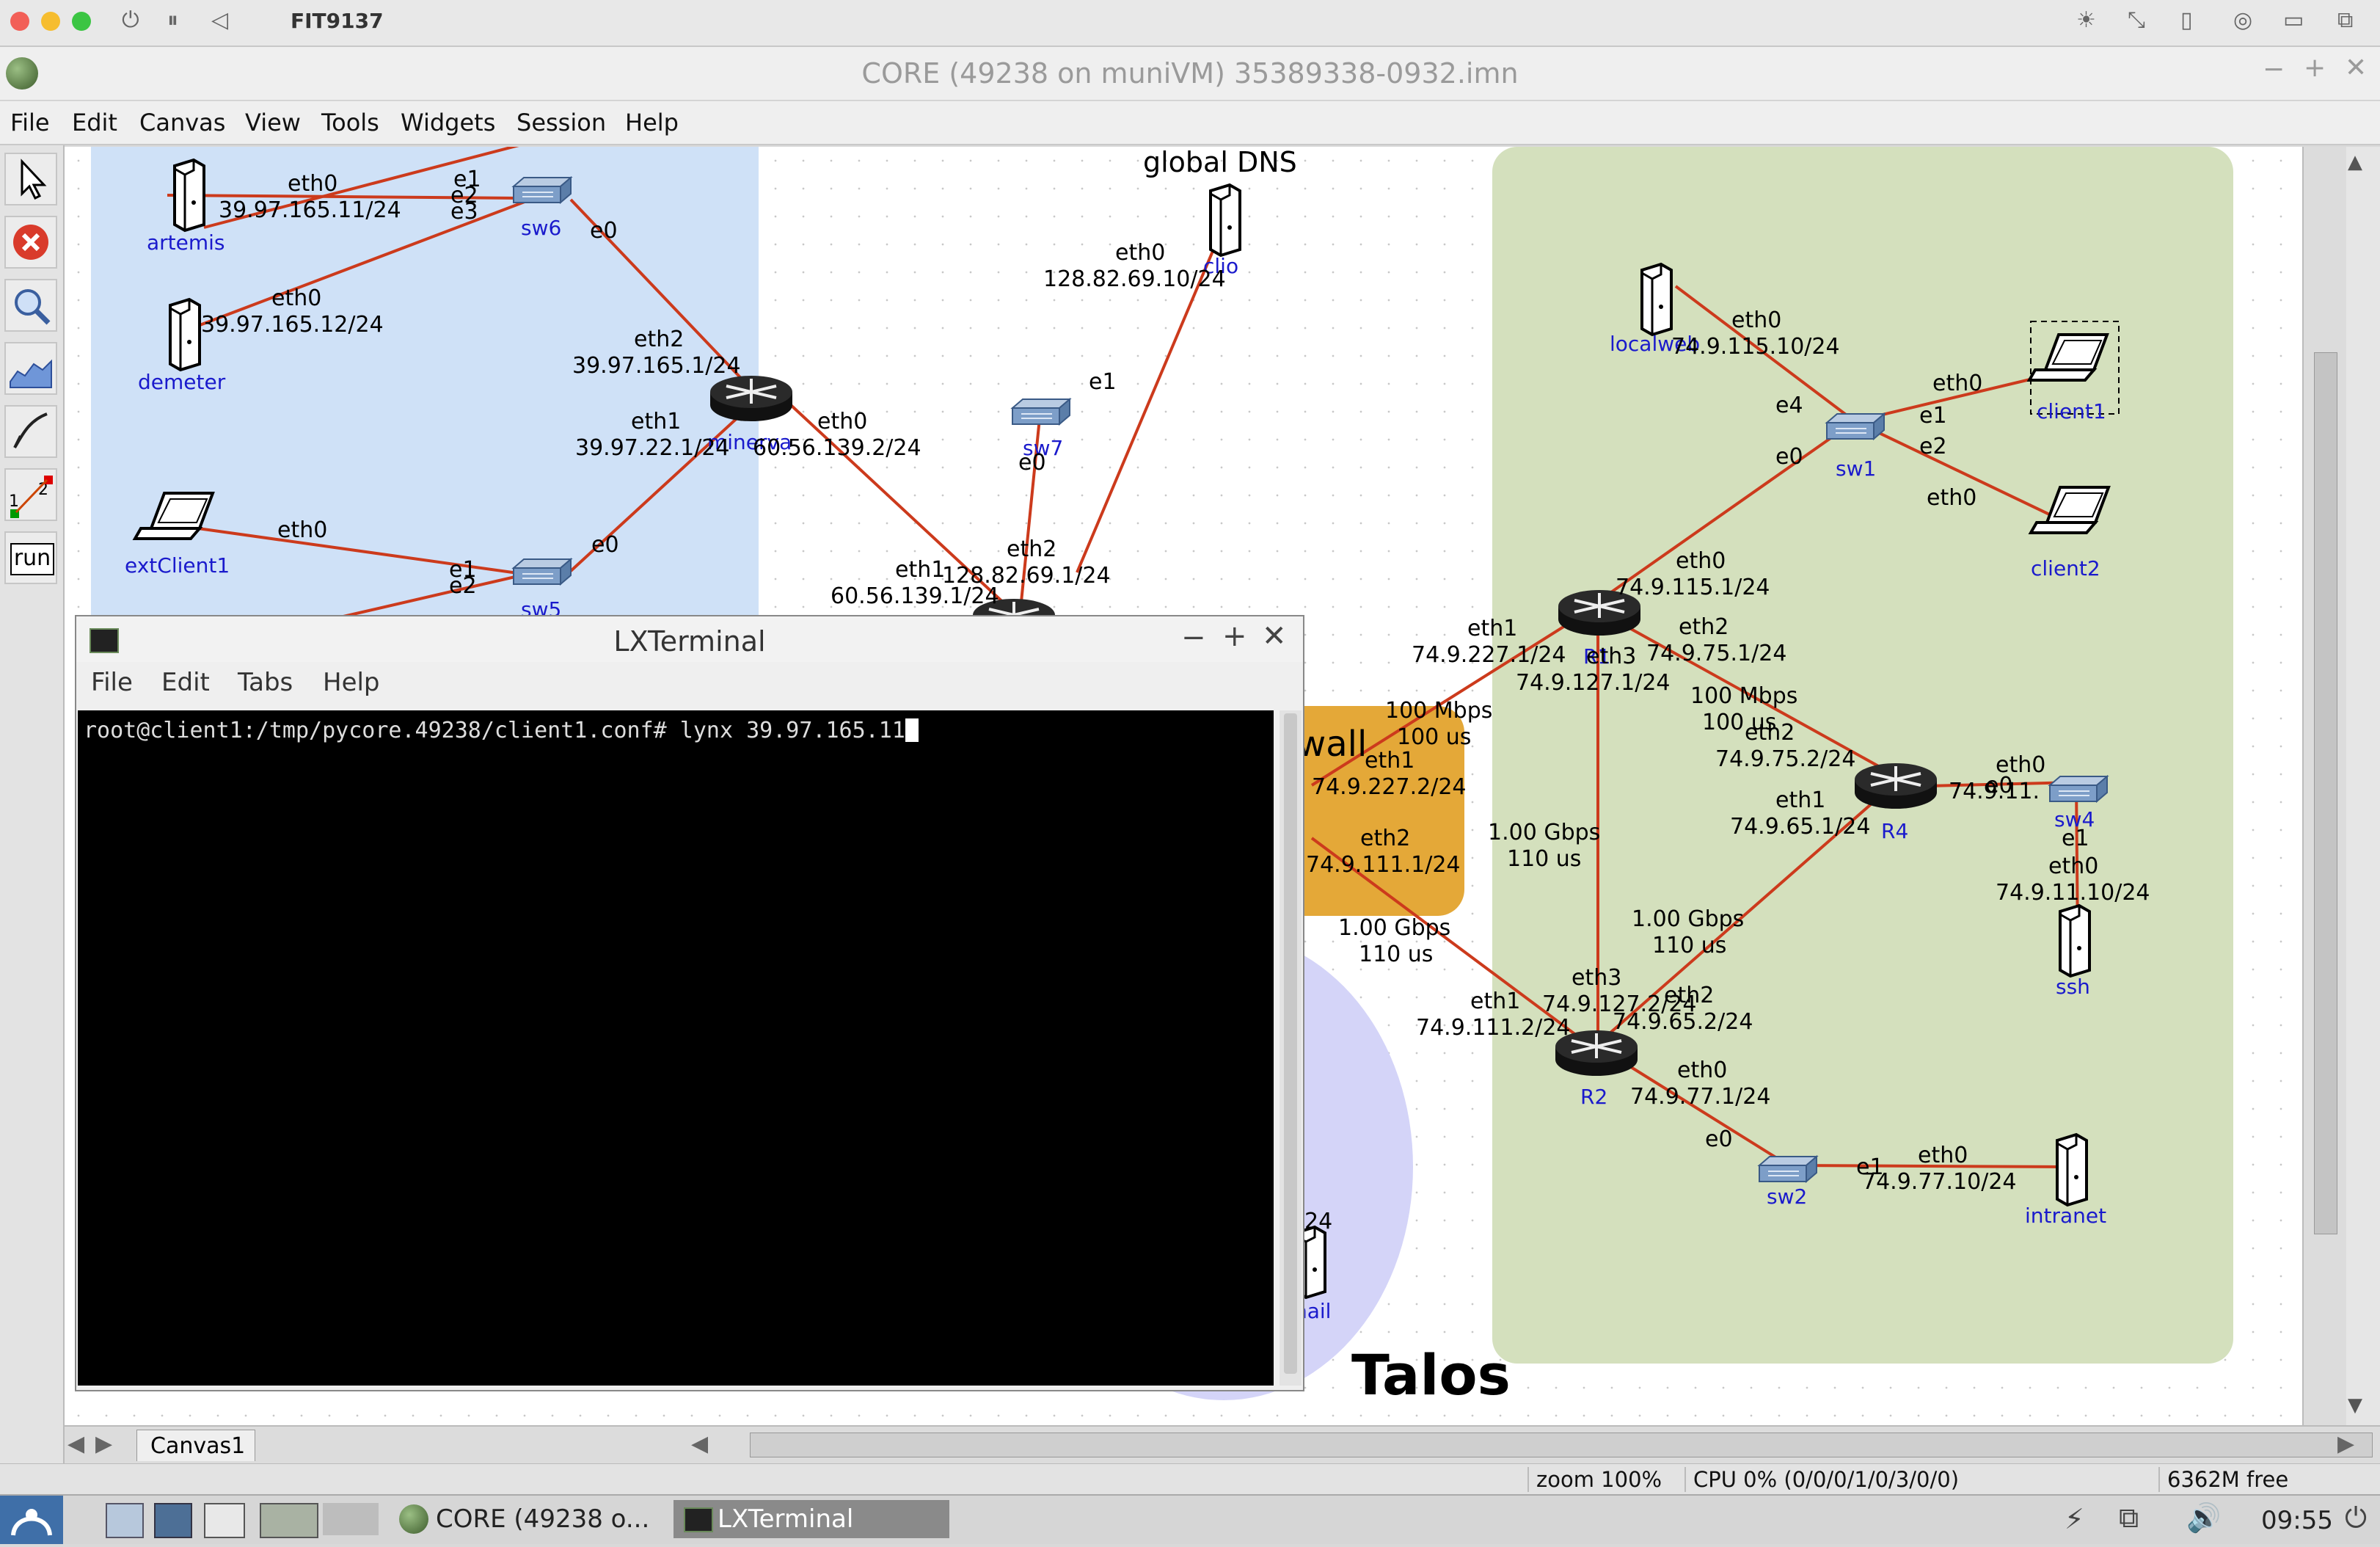  Describe the element at coordinates (31, 179) in the screenshot. I see `select-tool-button` at that location.